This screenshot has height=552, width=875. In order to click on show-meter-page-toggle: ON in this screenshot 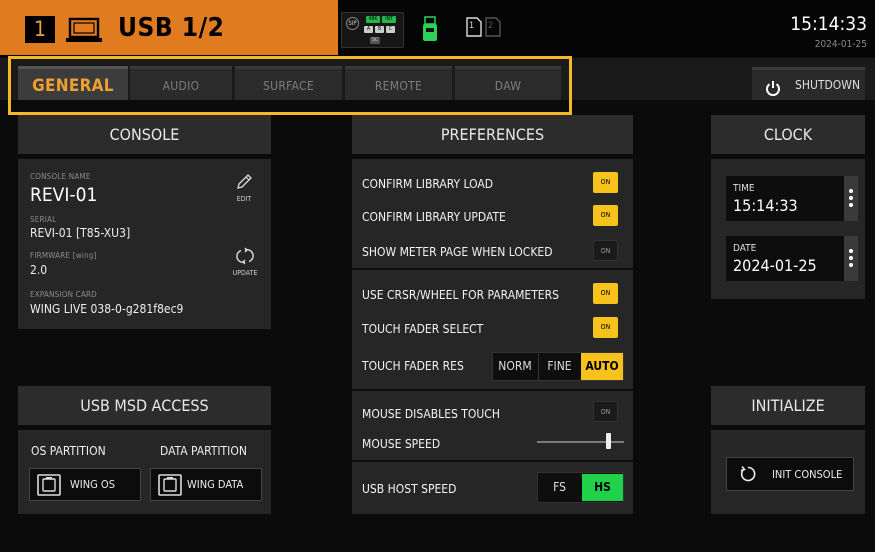, I will do `click(605, 250)`.